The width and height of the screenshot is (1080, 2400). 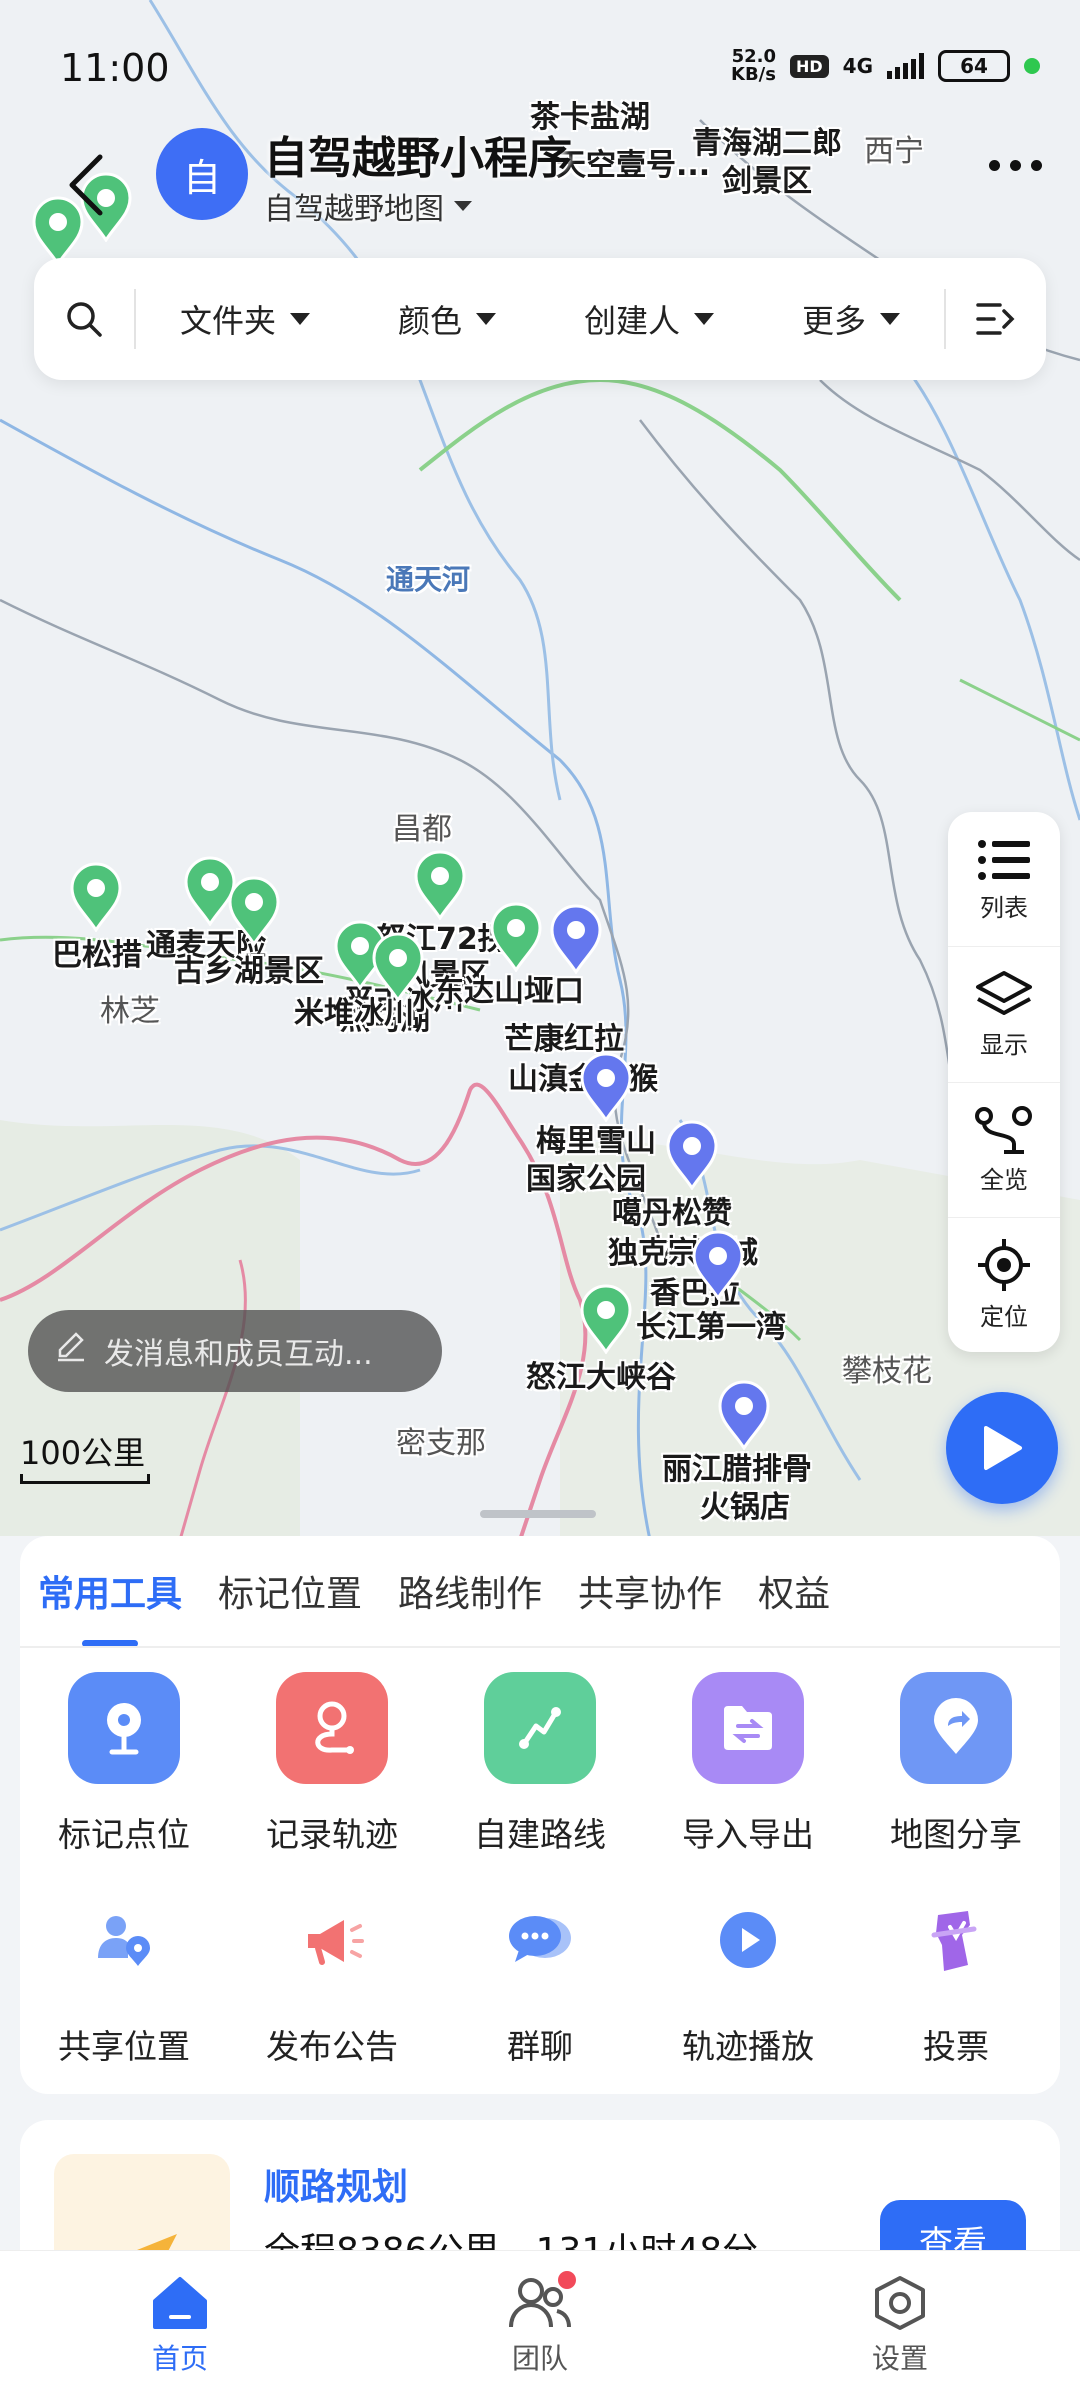 I want to click on filter-menu-button, so click(x=996, y=319).